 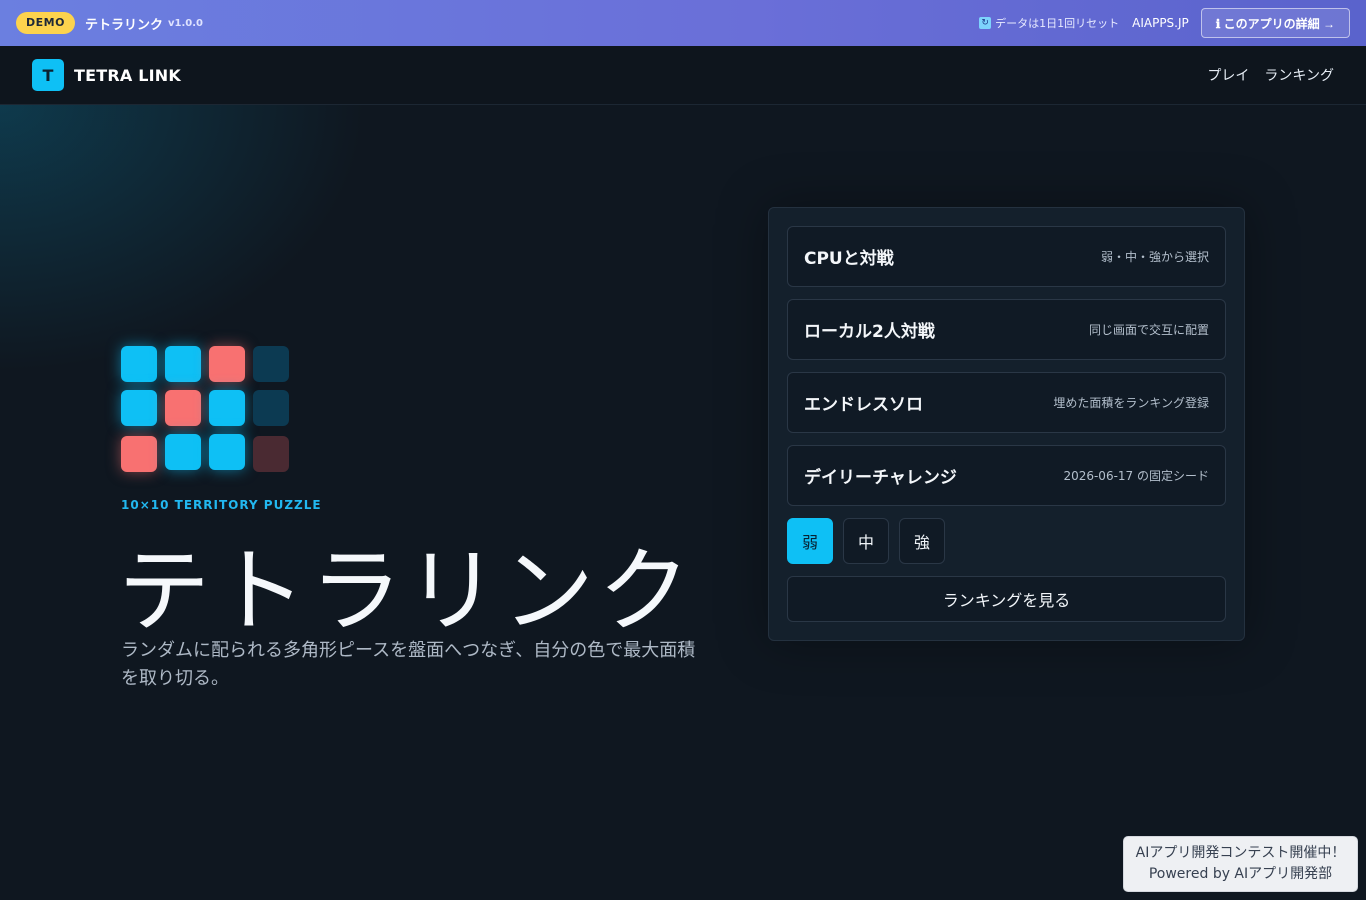 I want to click on hero-description: ランダムに配られる多角形ピースを盤面へつなぎ、自分の色で最大面積を取り切る。, so click(x=408, y=664).